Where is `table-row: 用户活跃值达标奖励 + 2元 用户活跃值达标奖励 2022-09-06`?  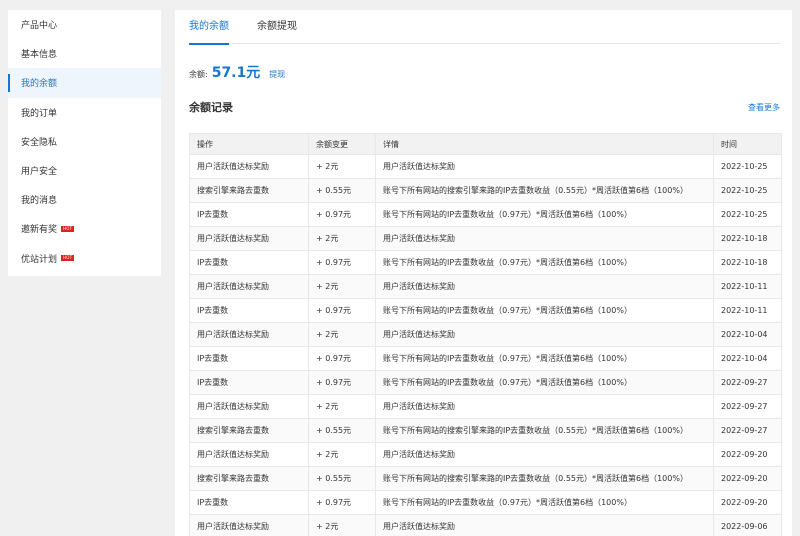
table-row: 用户活跃值达标奖励 + 2元 用户活跃值达标奖励 2022-09-06 is located at coordinates (485, 525).